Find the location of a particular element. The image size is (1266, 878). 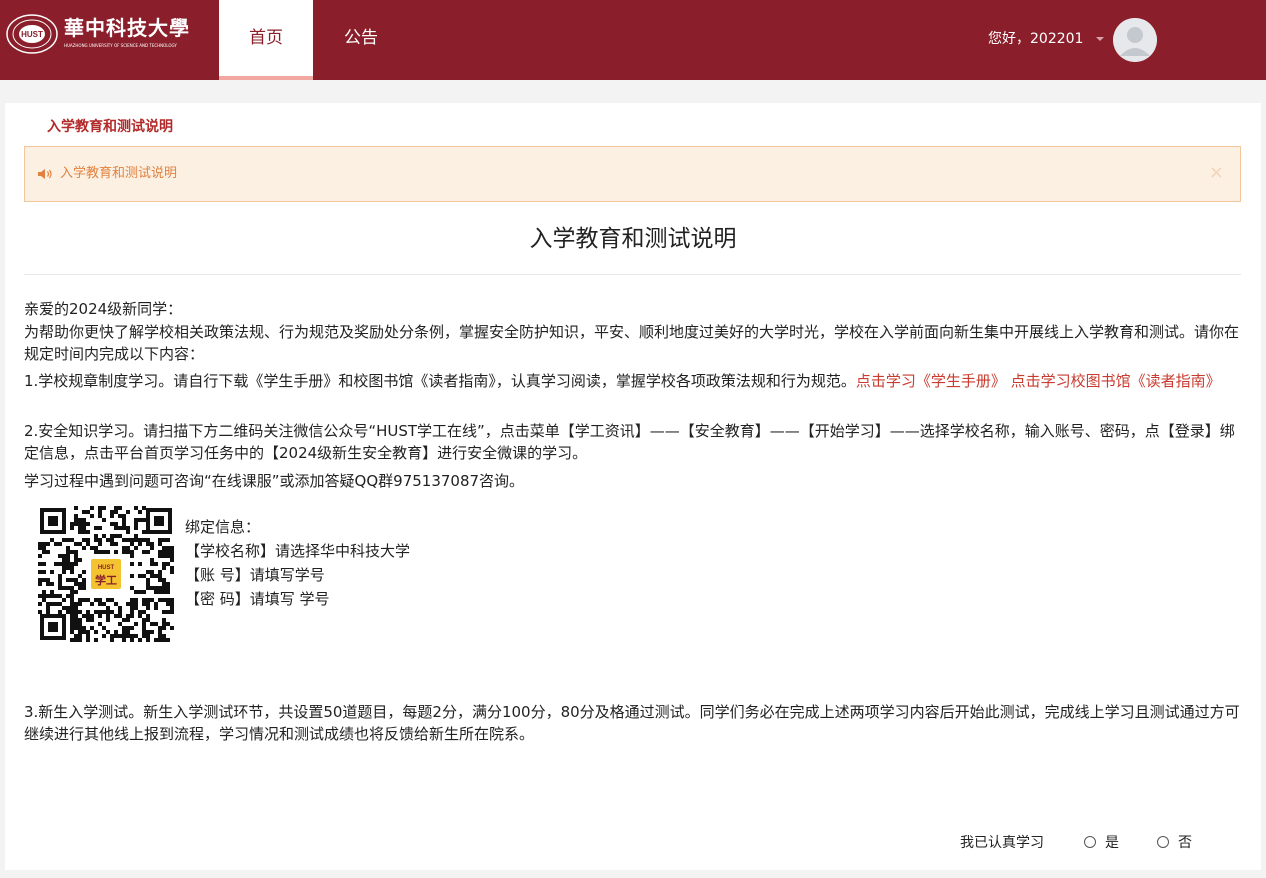

user-avatar is located at coordinates (1135, 40).